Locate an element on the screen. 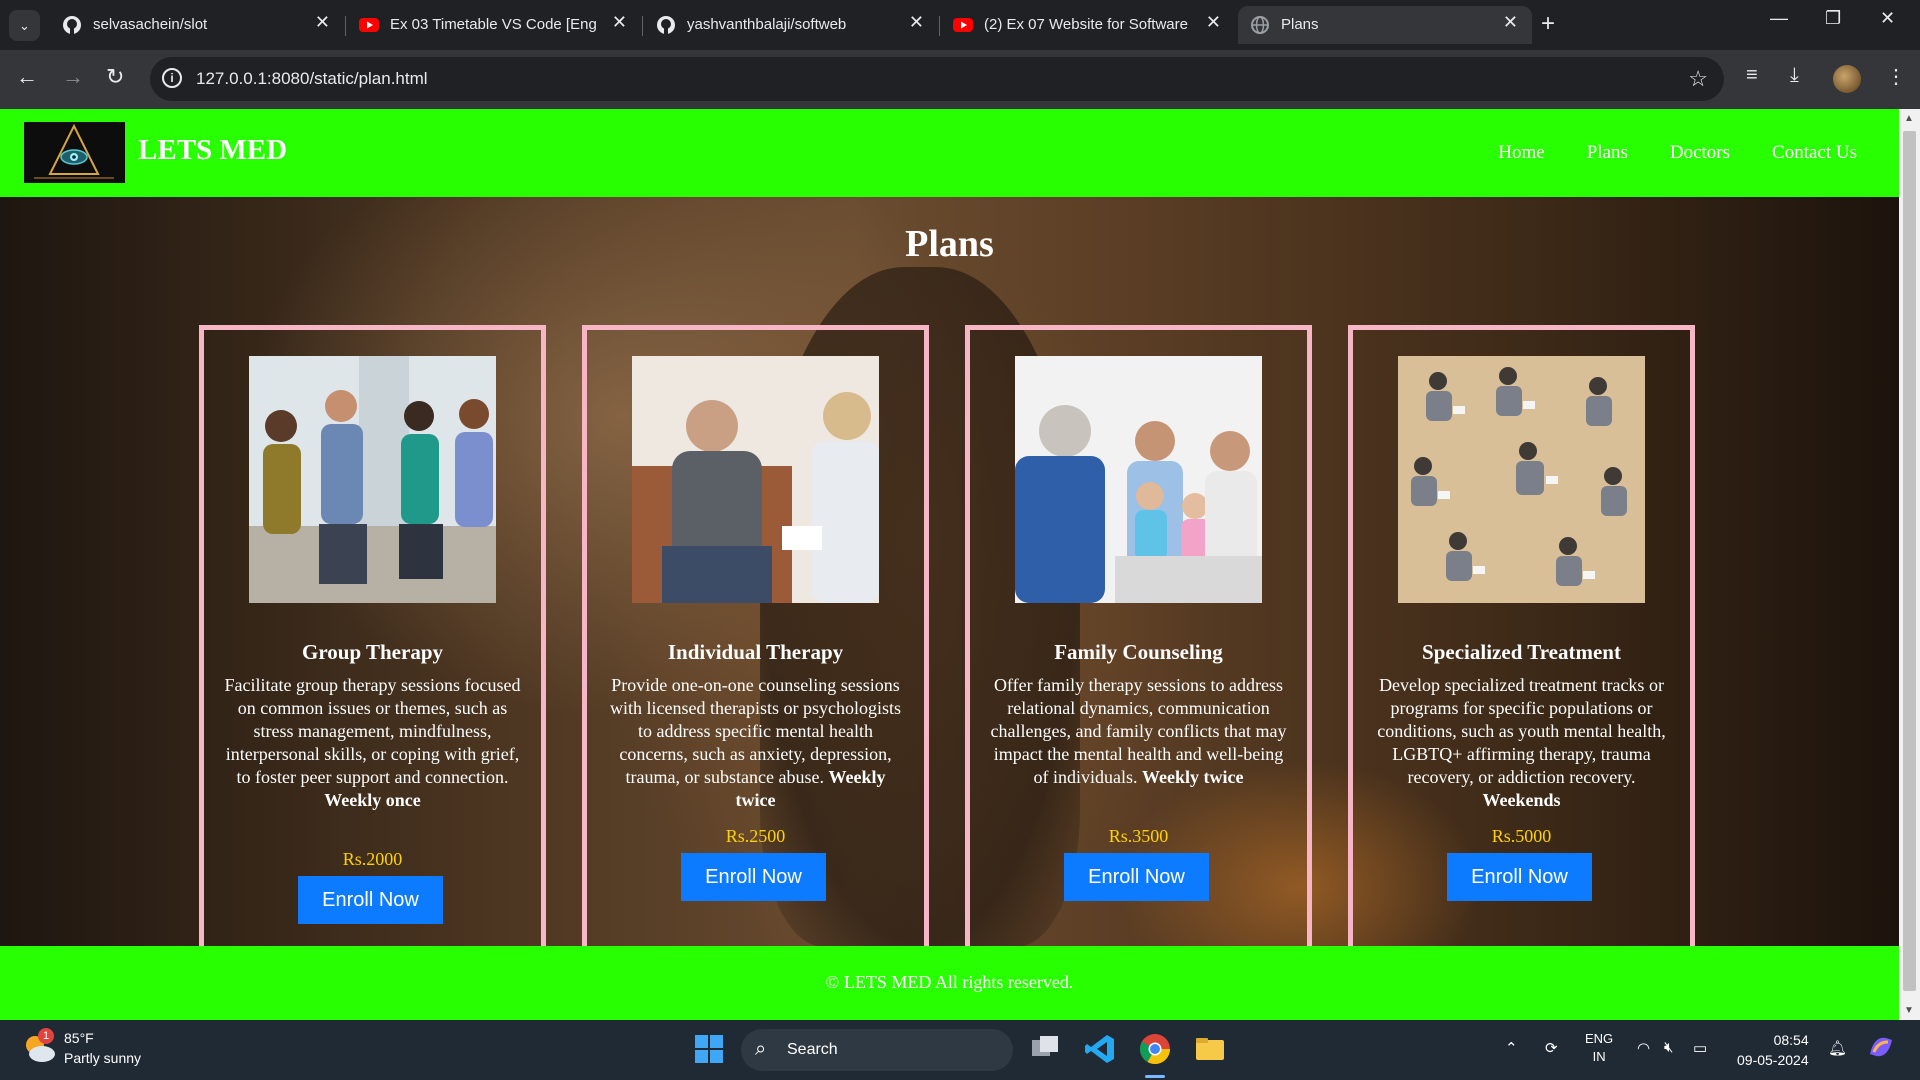 The width and height of the screenshot is (1920, 1080). address-bar: i 127.0.0.1:8080/static/plan.html ☆ is located at coordinates (937, 79).